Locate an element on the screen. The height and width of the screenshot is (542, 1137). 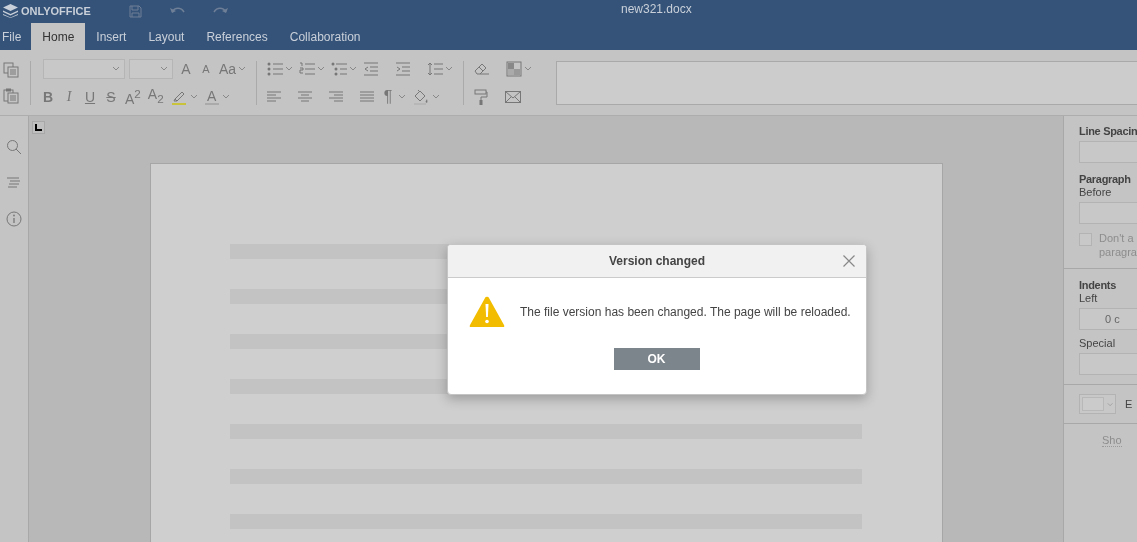
save-icon is located at coordinates (135, 11).